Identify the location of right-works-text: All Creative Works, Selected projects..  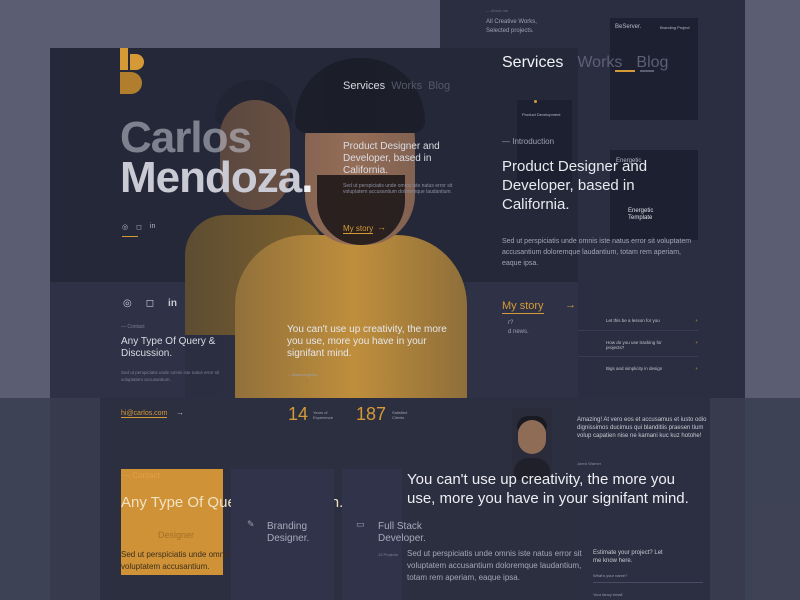
(511, 26).